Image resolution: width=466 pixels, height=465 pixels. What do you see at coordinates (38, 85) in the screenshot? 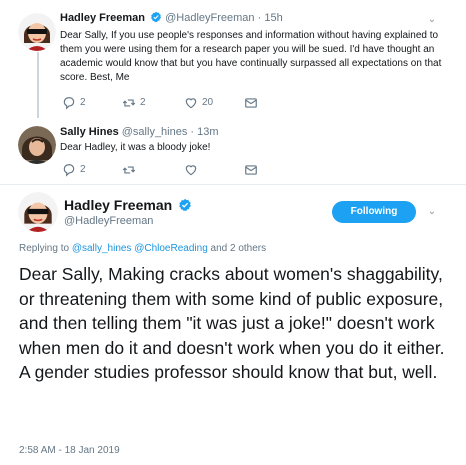
I see `thread-connector` at bounding box center [38, 85].